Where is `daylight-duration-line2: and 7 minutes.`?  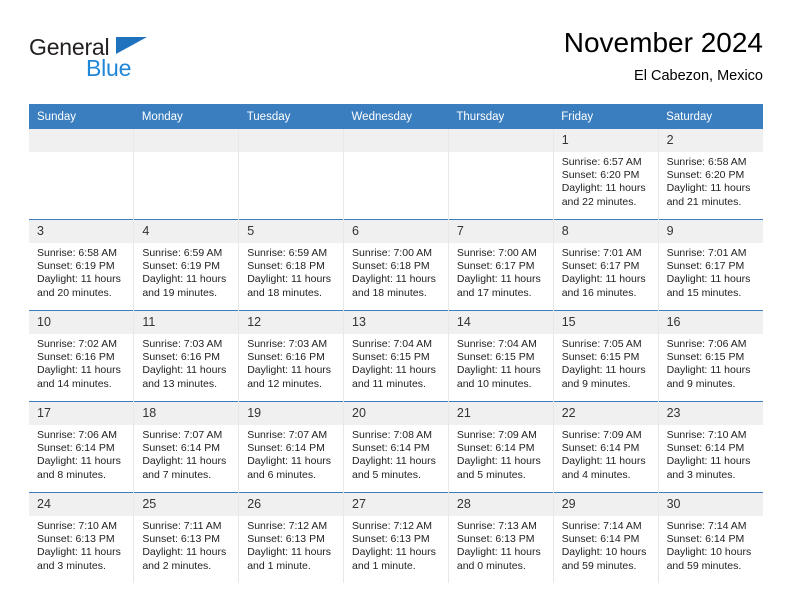 daylight-duration-line2: and 7 minutes. is located at coordinates (177, 474).